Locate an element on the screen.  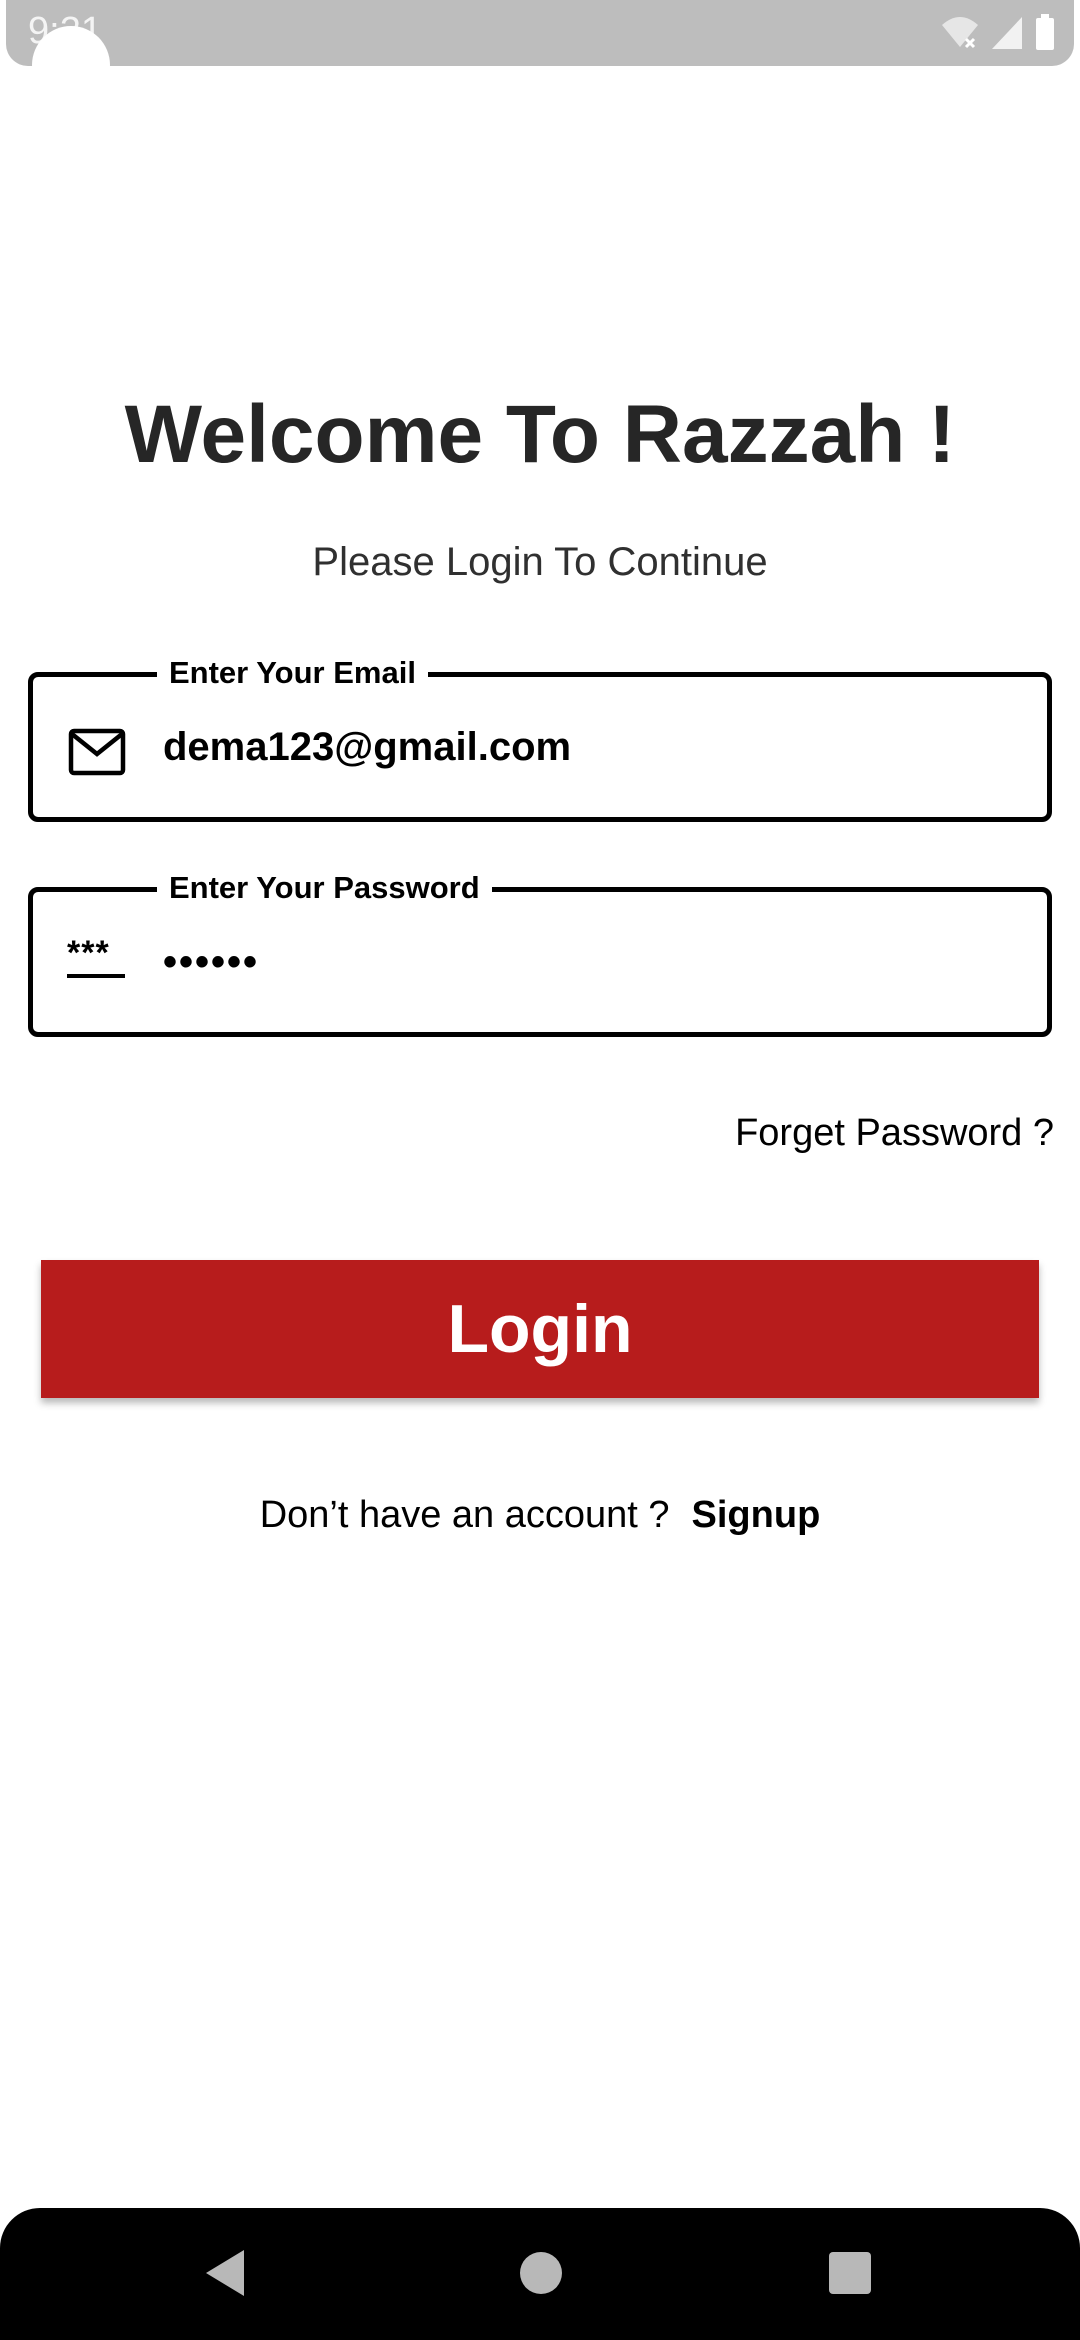
login-button: Login is located at coordinates (540, 1329).